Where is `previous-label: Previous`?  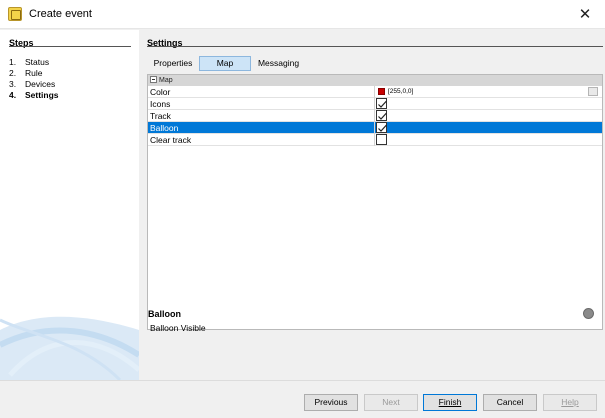
previous-label: Previous is located at coordinates (331, 402).